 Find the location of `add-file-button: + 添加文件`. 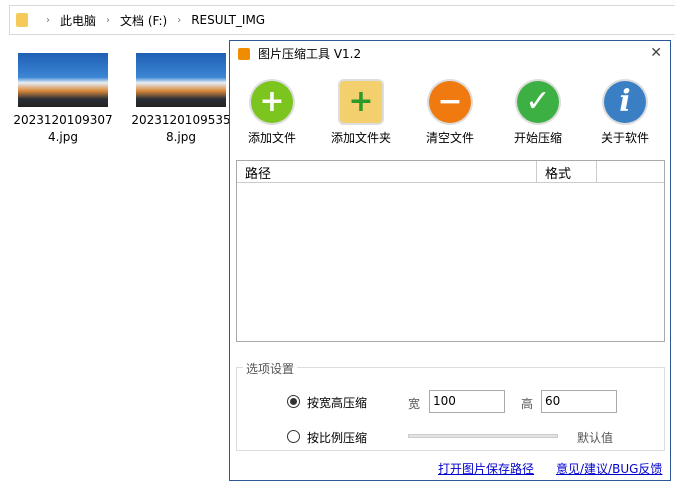

add-file-button: + 添加文件 is located at coordinates (272, 113).